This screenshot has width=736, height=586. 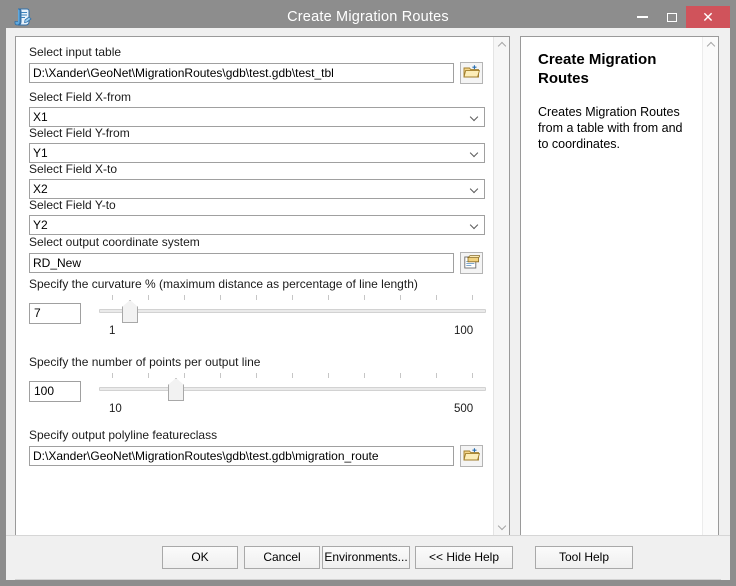 What do you see at coordinates (257, 225) in the screenshot?
I see `y-to-combo: Y2` at bounding box center [257, 225].